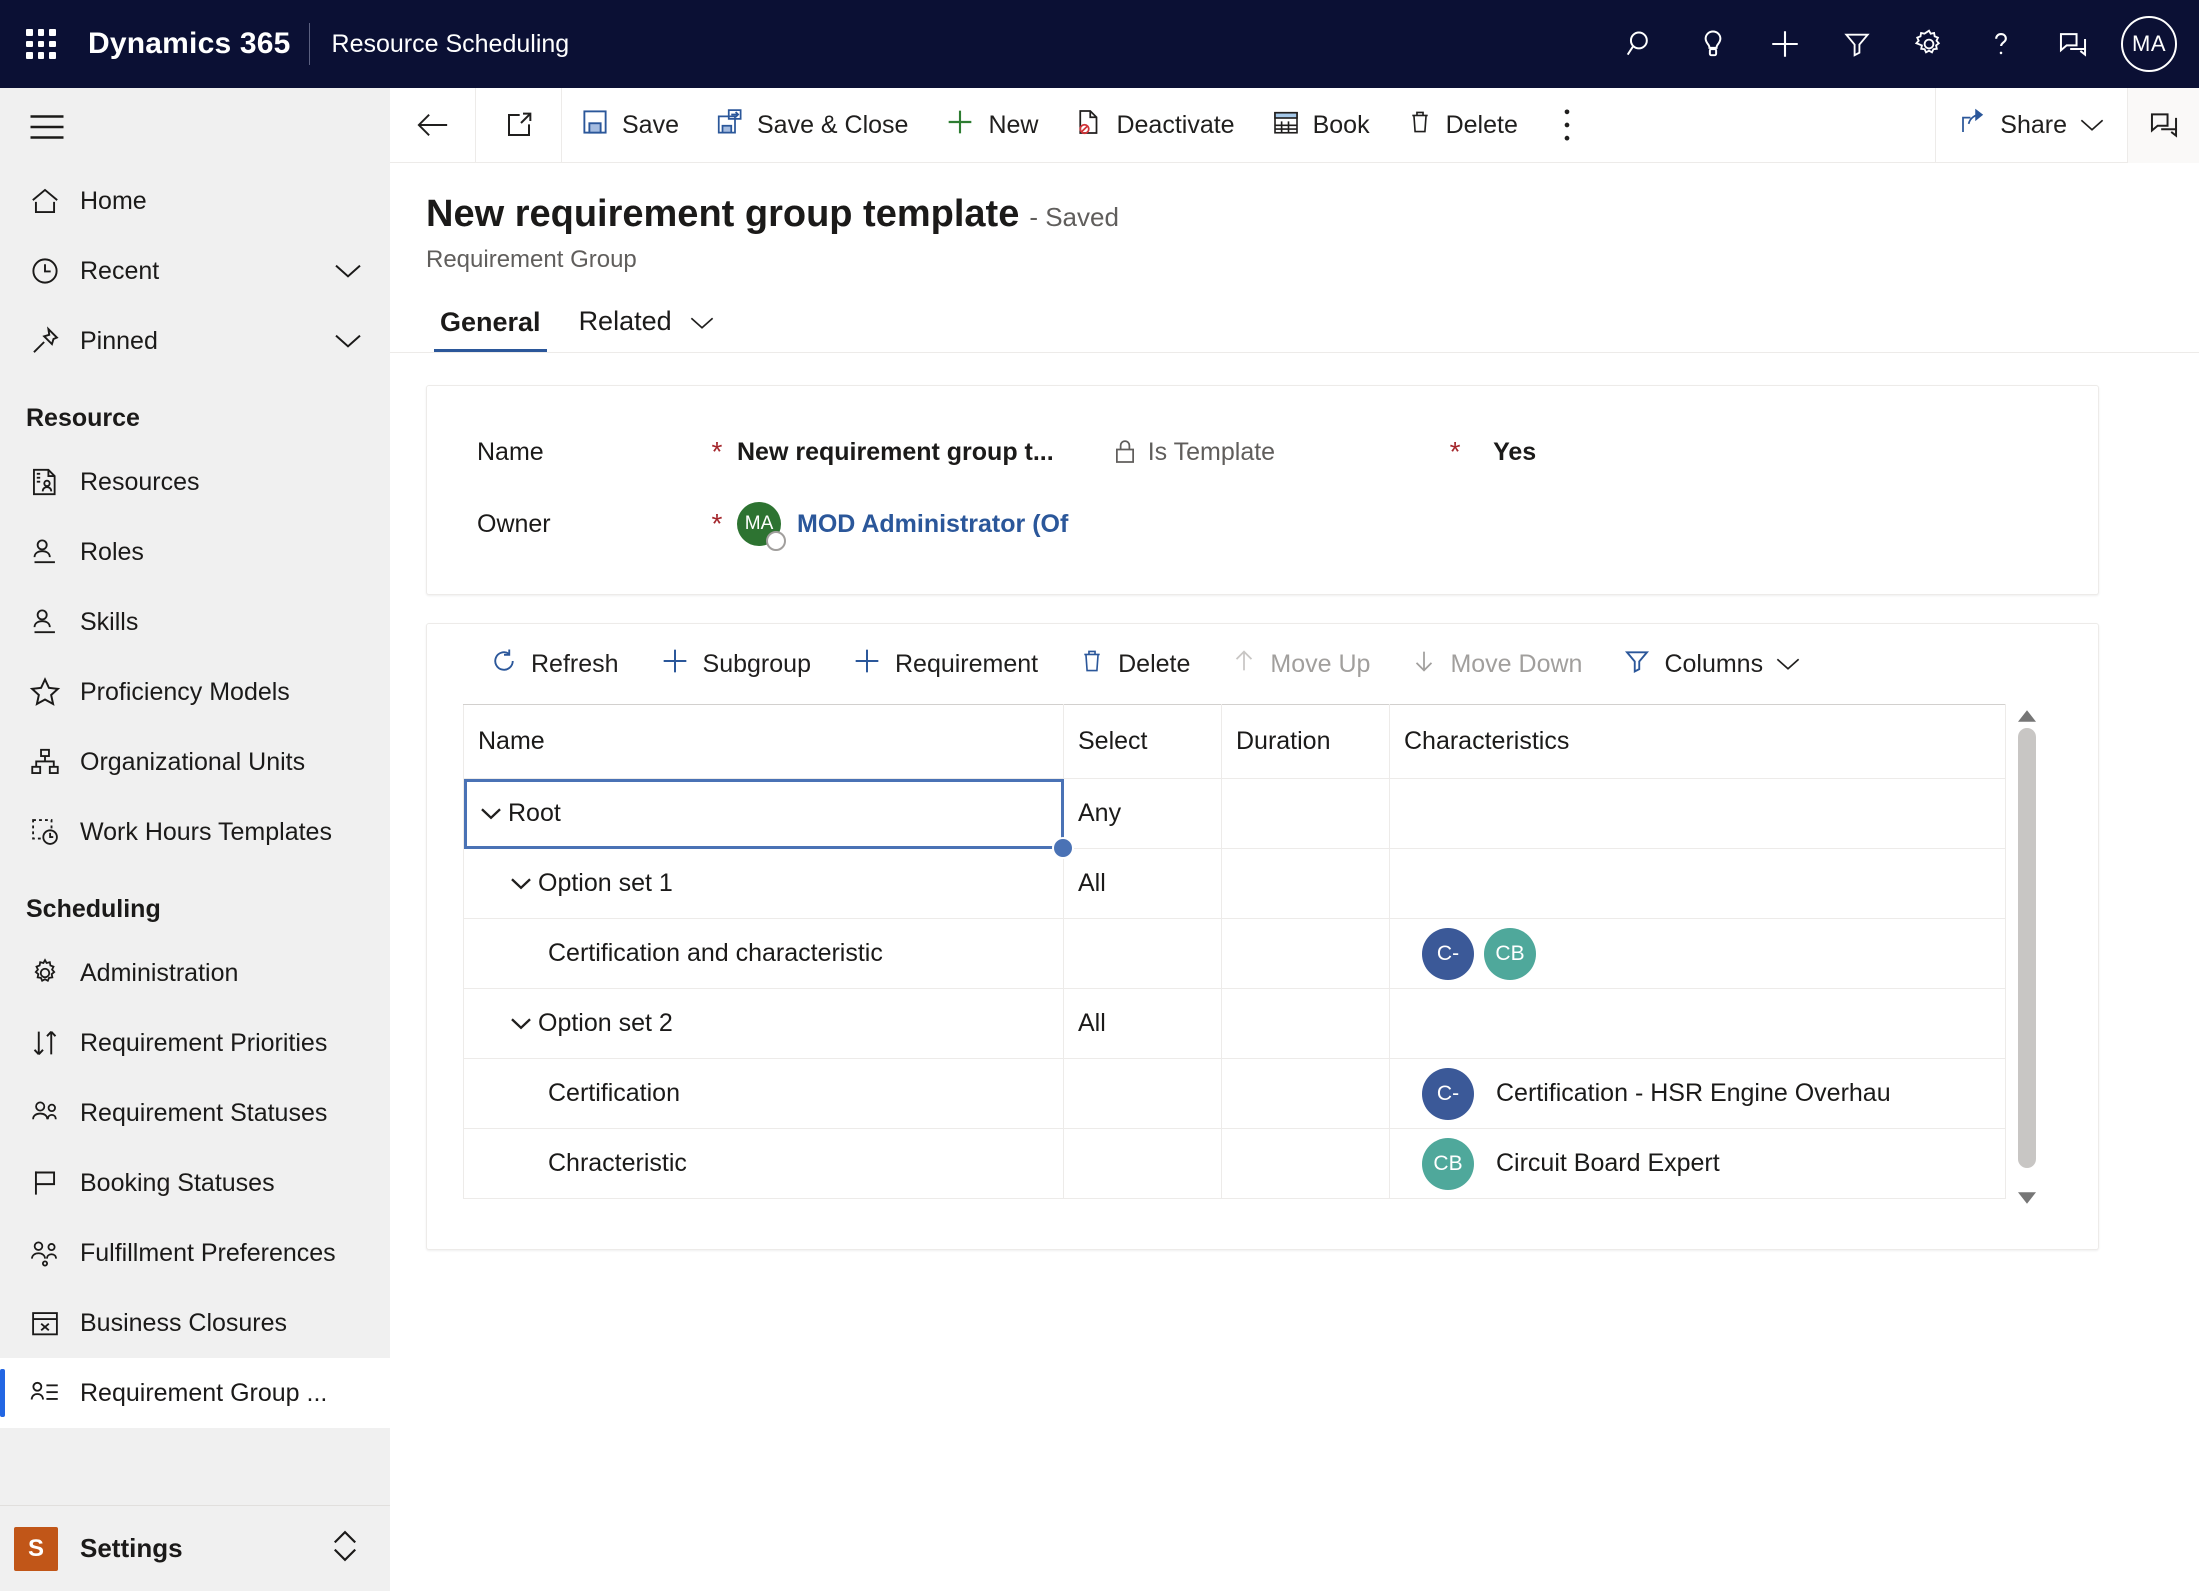  What do you see at coordinates (1697, 1094) in the screenshot?
I see `row-characteristics-cell: C- Certification - HSR Engine Overhau` at bounding box center [1697, 1094].